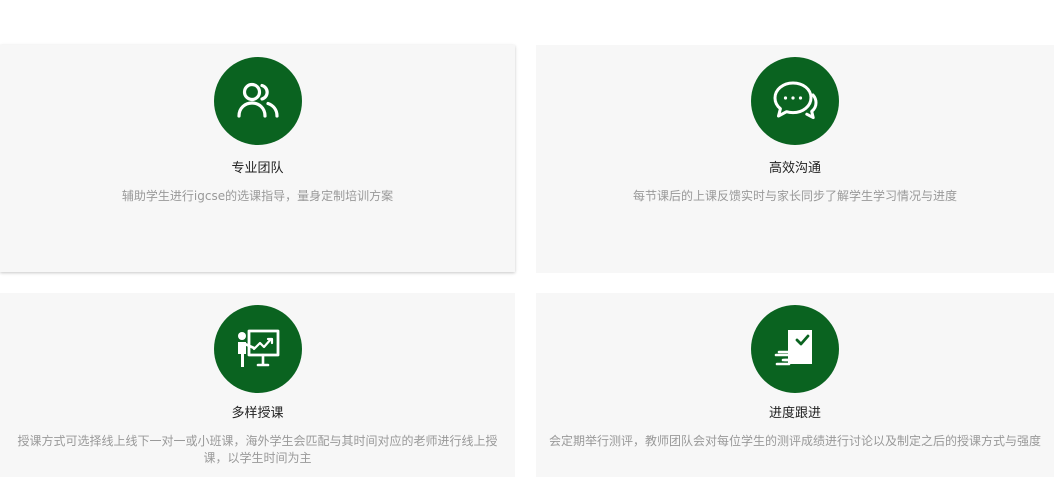 The width and height of the screenshot is (1054, 477). Describe the element at coordinates (794, 413) in the screenshot. I see `feature-title: 进度跟进` at that location.